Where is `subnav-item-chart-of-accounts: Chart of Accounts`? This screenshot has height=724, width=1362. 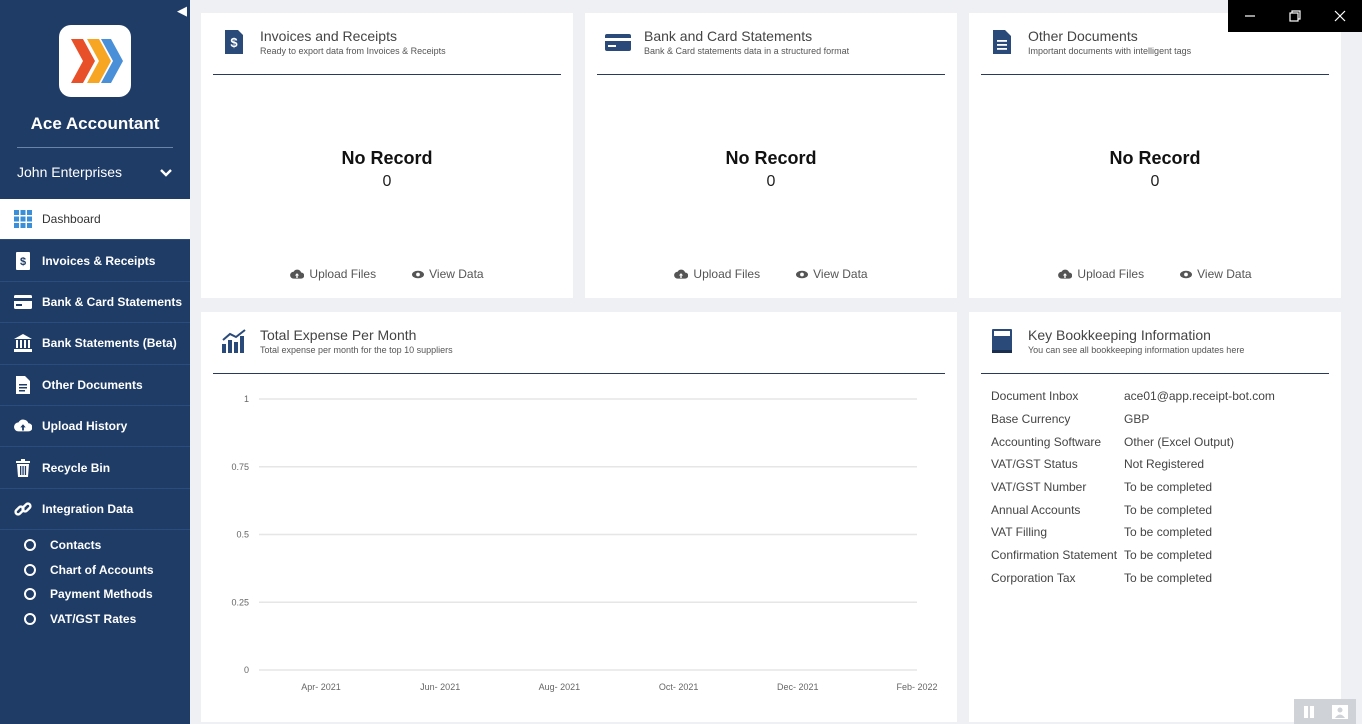 subnav-item-chart-of-accounts: Chart of Accounts is located at coordinates (89, 570).